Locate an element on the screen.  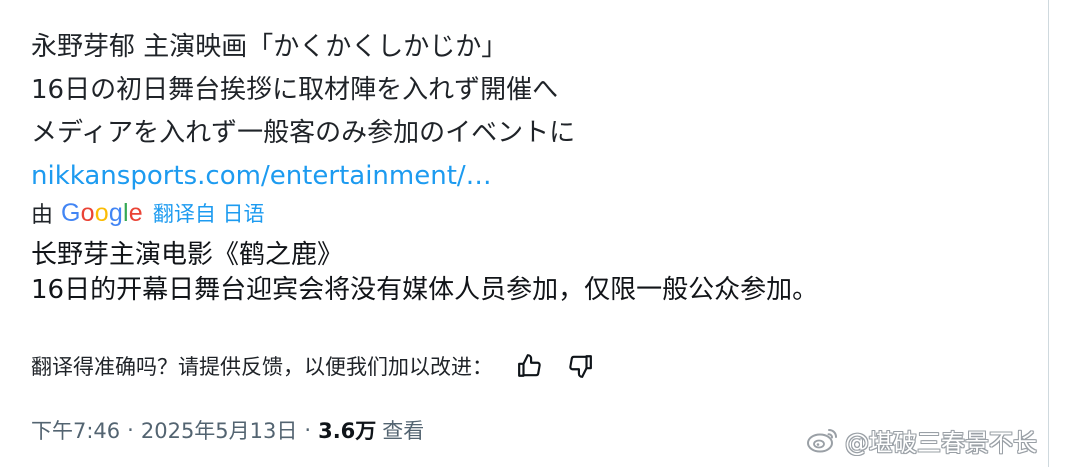
thumbs-up-button is located at coordinates (530, 366).